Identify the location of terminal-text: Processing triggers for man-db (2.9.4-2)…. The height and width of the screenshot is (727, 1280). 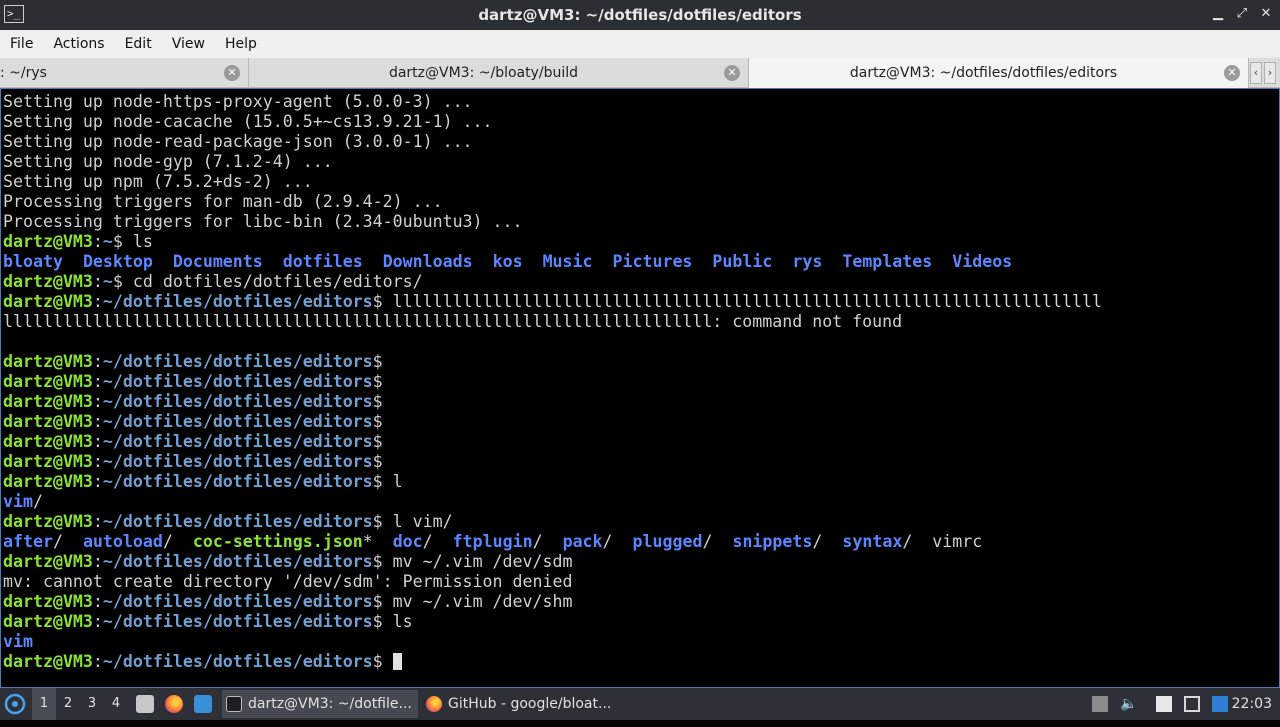
(223, 201).